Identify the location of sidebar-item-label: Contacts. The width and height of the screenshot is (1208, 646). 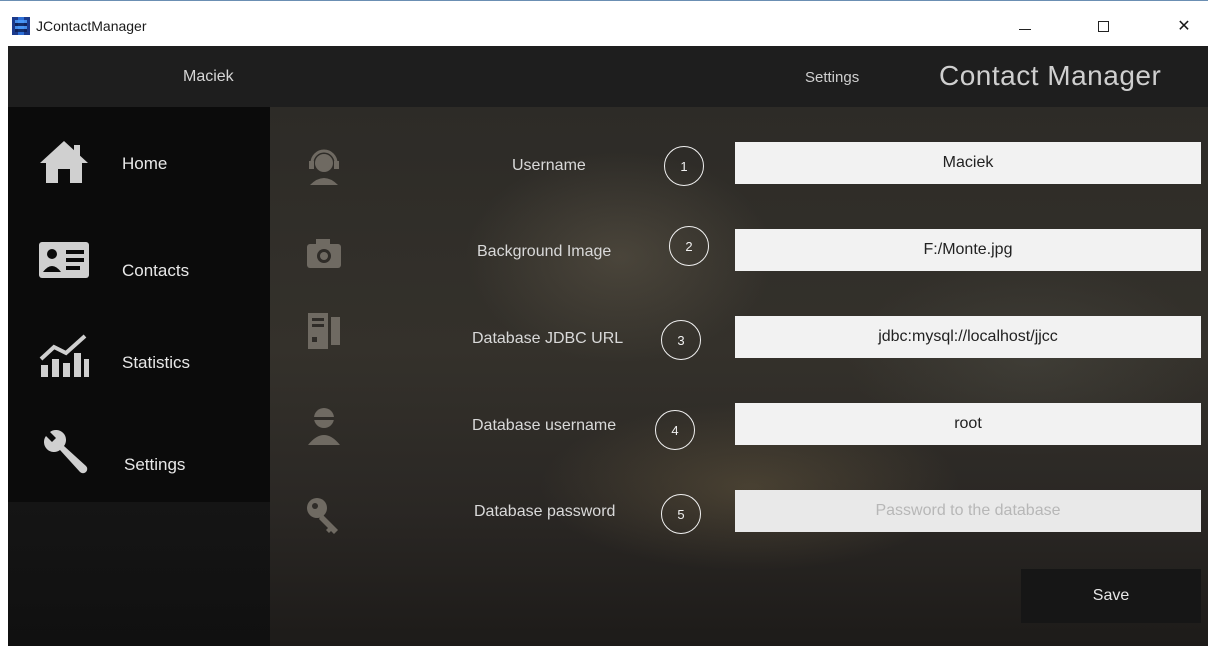
(156, 270).